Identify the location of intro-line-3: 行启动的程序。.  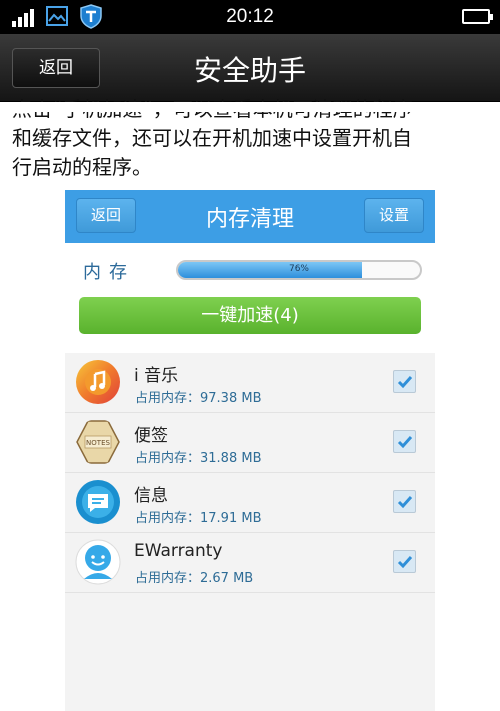
(82, 167).